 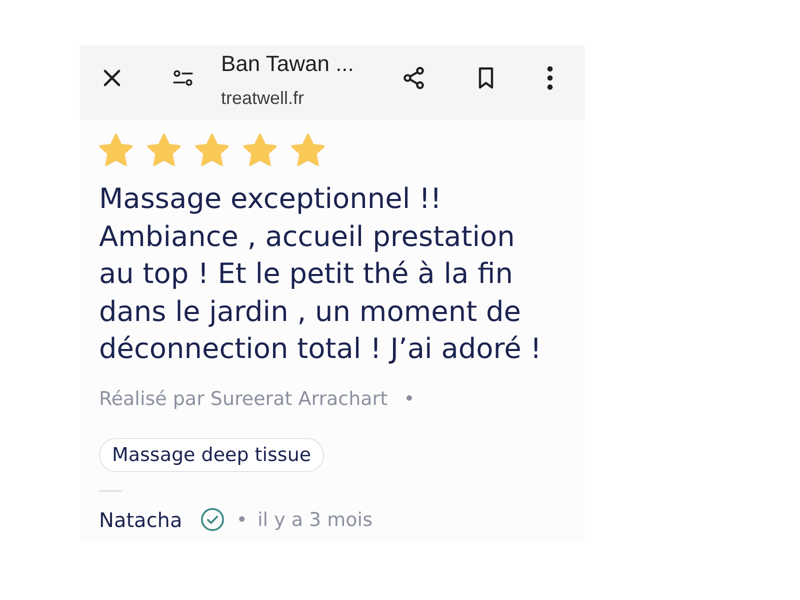 What do you see at coordinates (314, 520) in the screenshot?
I see `review-date: il y a 3 mois` at bounding box center [314, 520].